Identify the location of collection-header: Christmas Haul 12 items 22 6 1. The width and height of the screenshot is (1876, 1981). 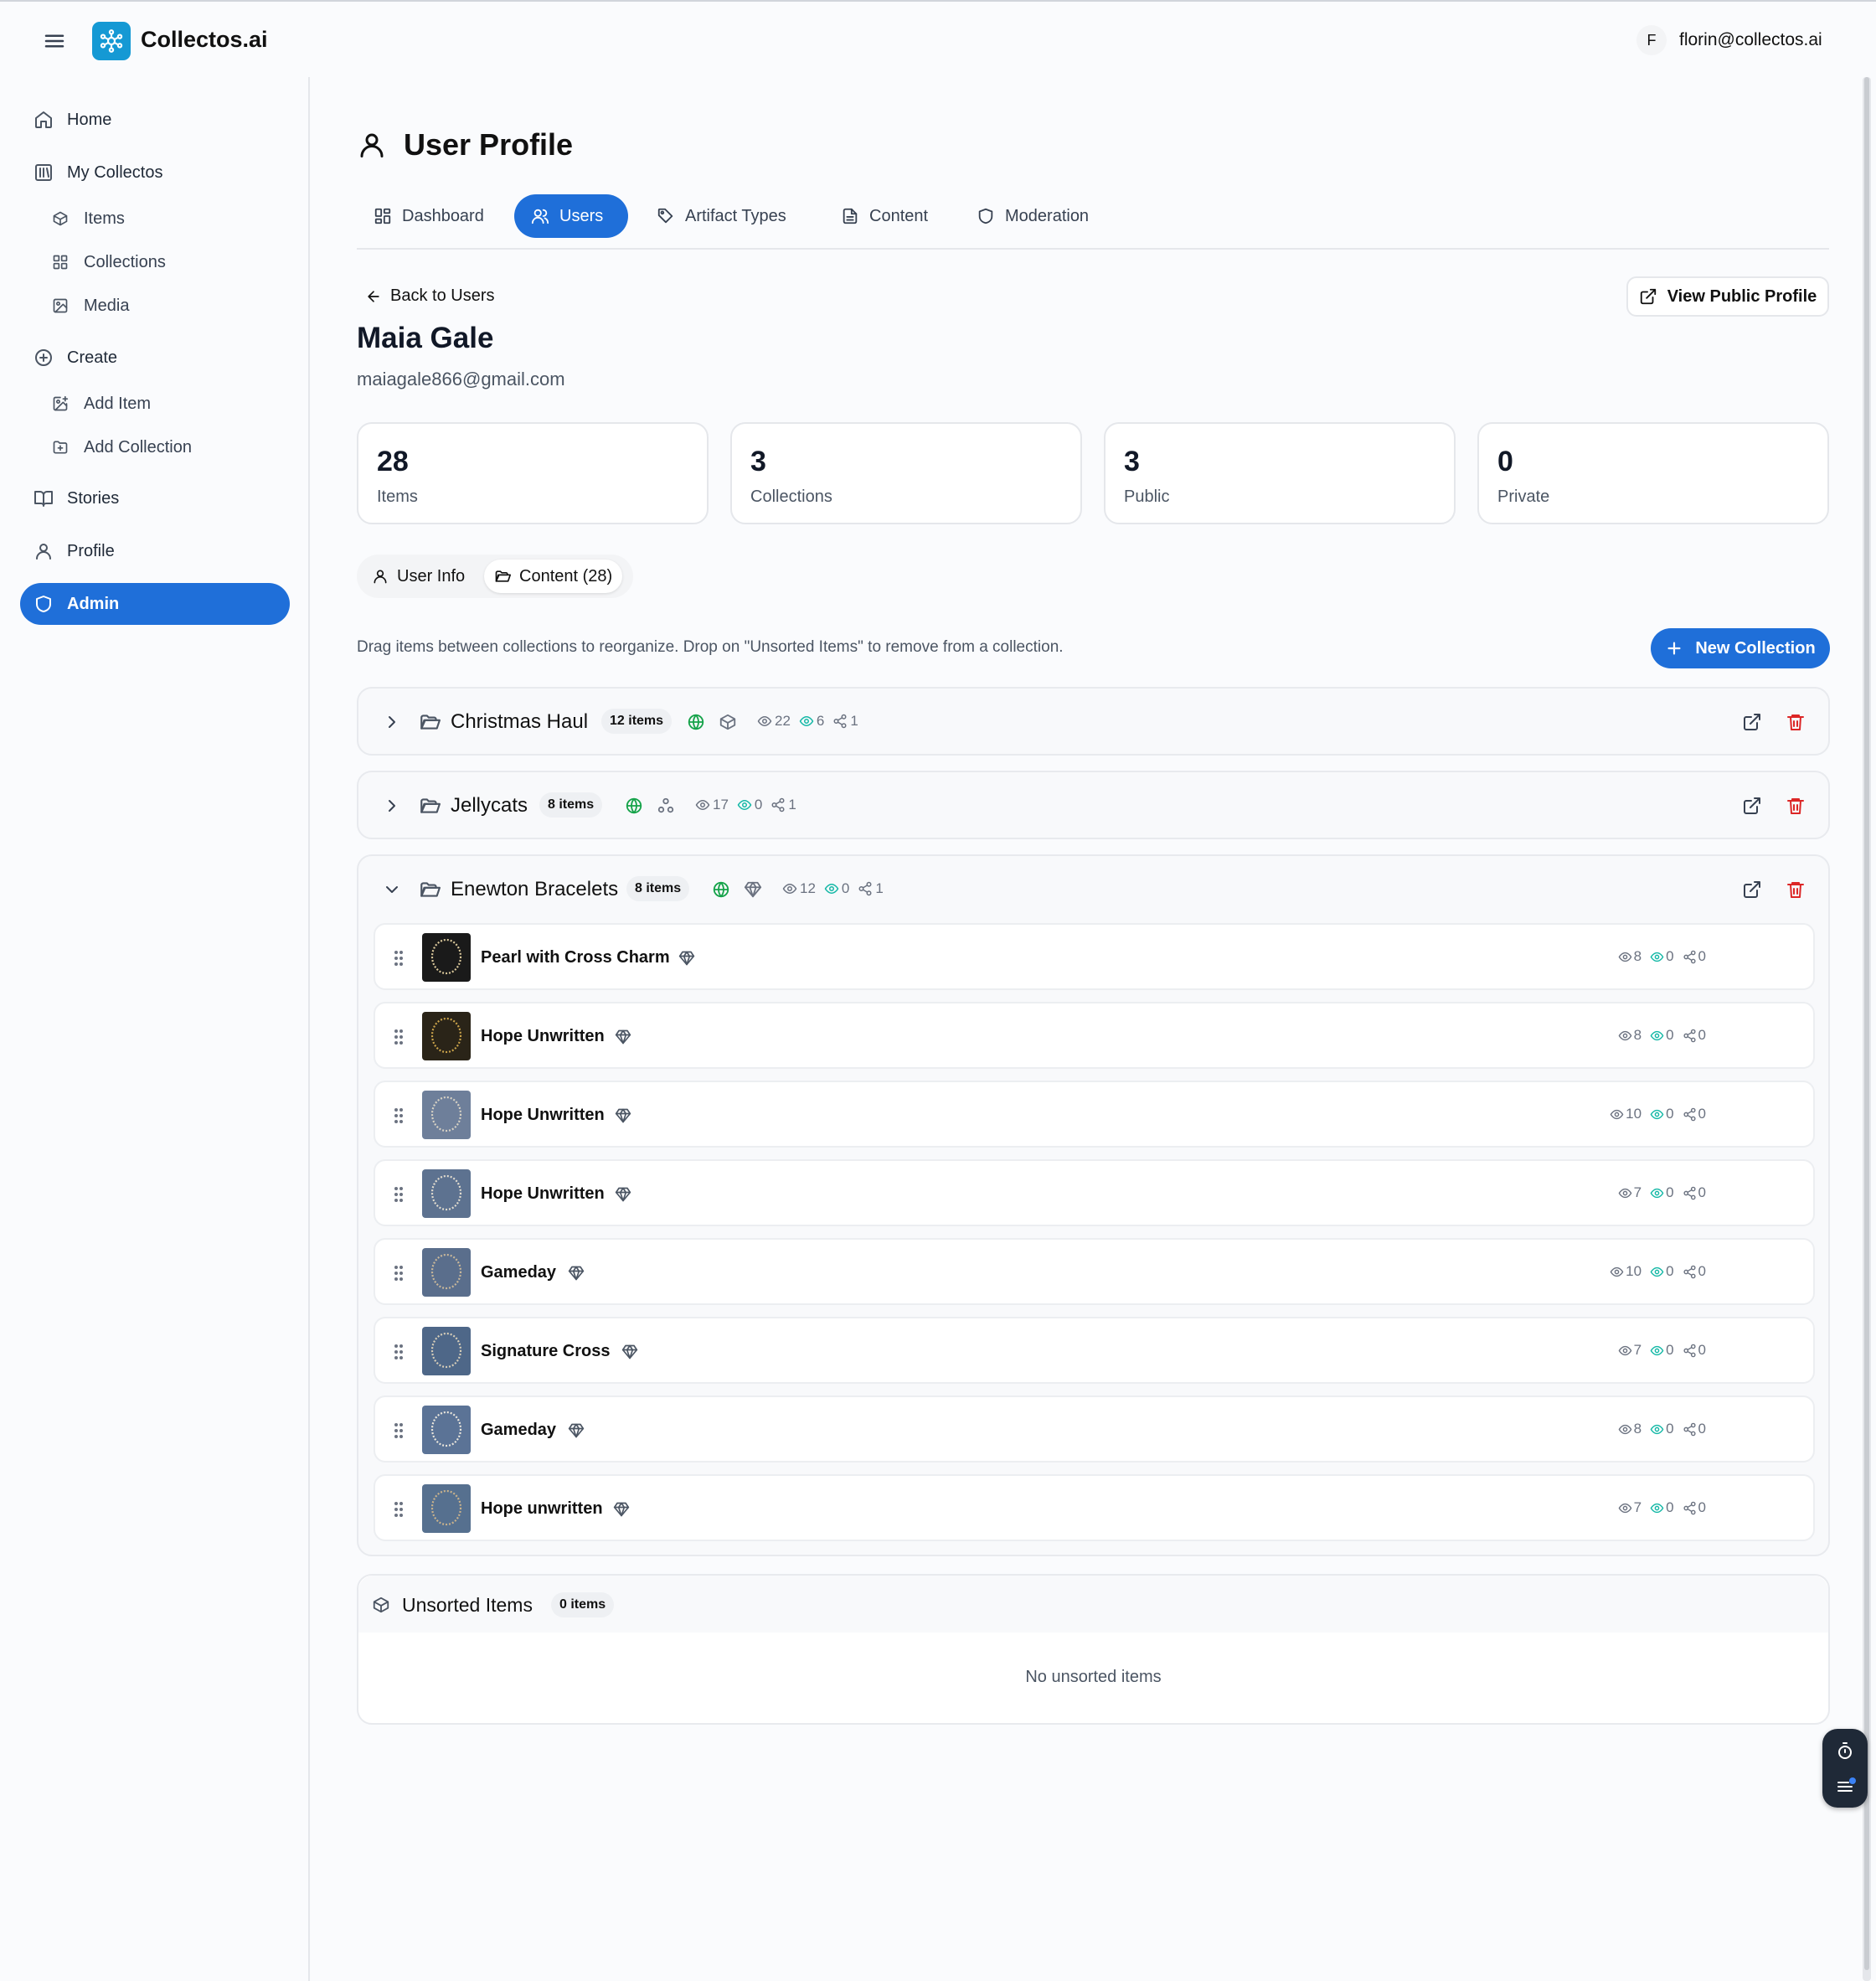
(1093, 723).